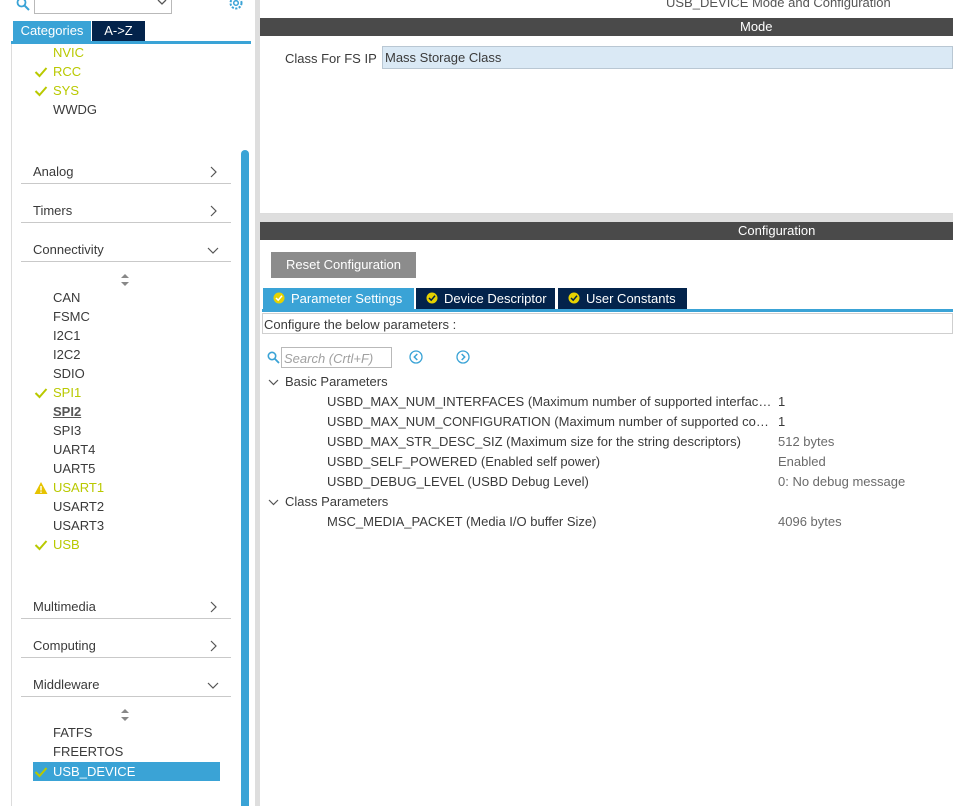 The height and width of the screenshot is (806, 953). What do you see at coordinates (667, 57) in the screenshot?
I see `class-for-fs-ip-select: Mass Storage Class` at bounding box center [667, 57].